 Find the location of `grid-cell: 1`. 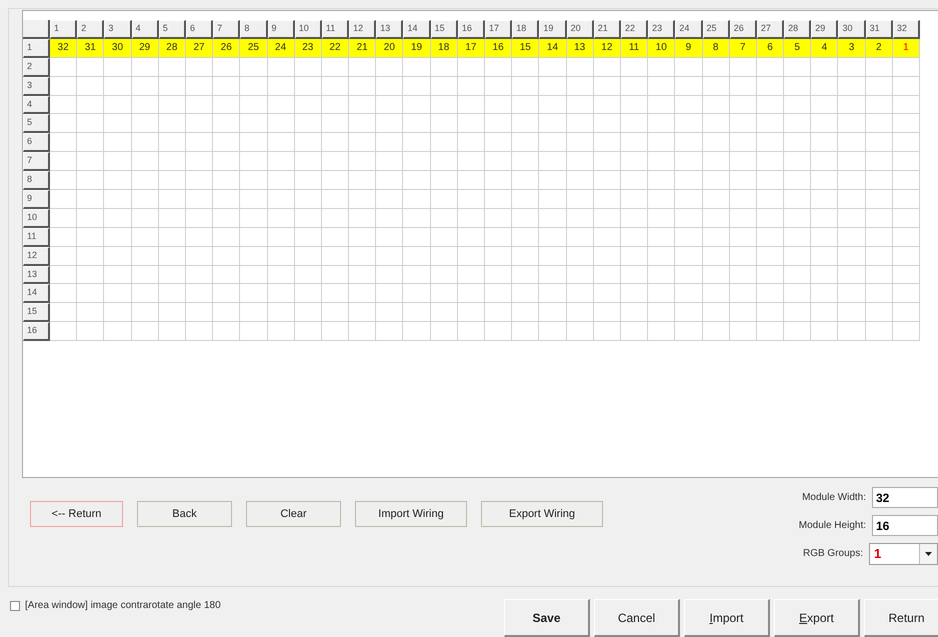

grid-cell: 1 is located at coordinates (906, 48).